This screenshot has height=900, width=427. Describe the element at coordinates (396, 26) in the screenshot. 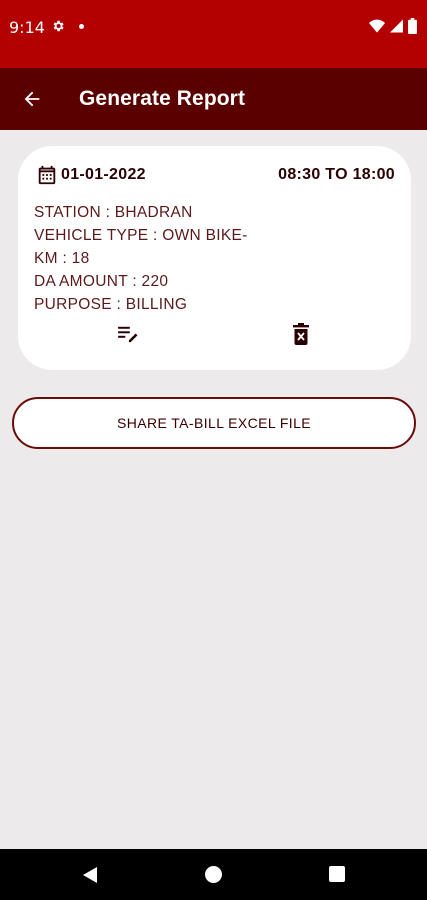

I see `signal-icon` at that location.